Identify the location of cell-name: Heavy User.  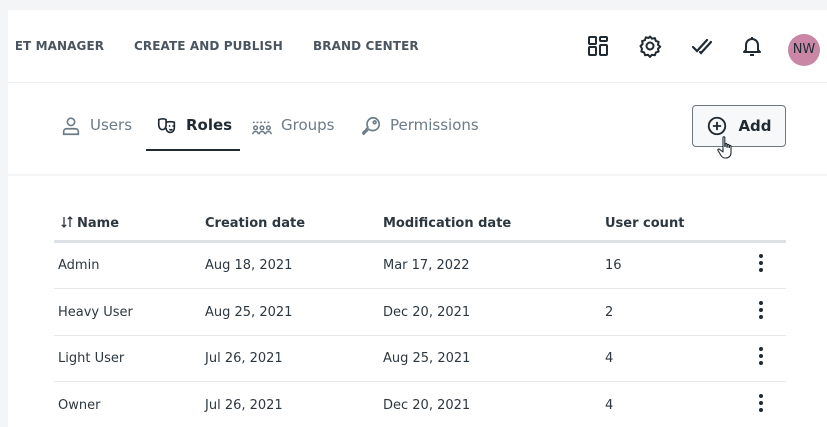
(95, 312).